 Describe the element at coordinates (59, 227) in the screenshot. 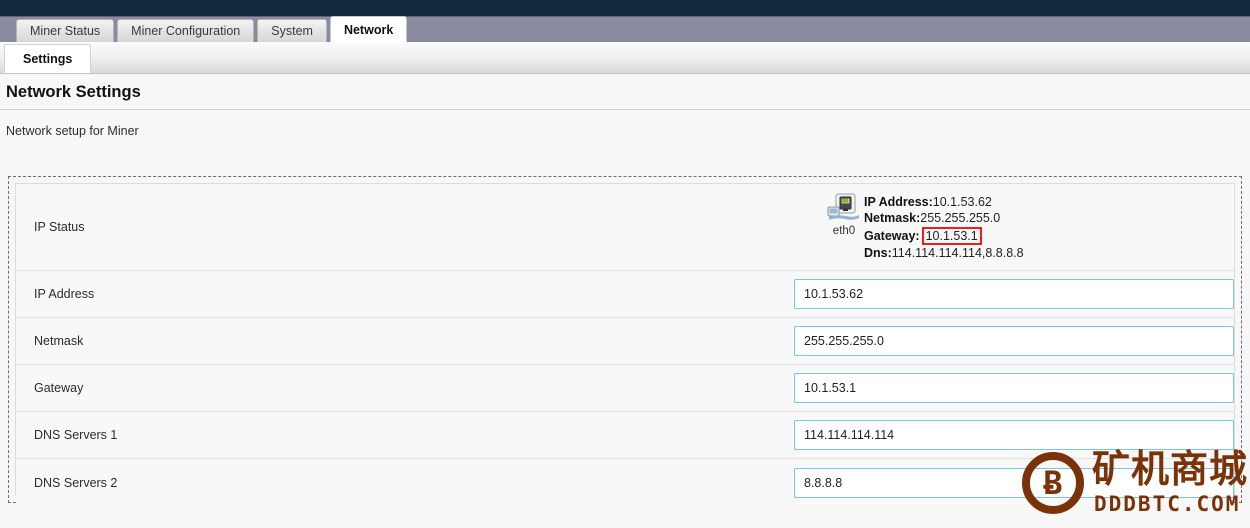

I see `row-label-ip-status: IP Status` at that location.